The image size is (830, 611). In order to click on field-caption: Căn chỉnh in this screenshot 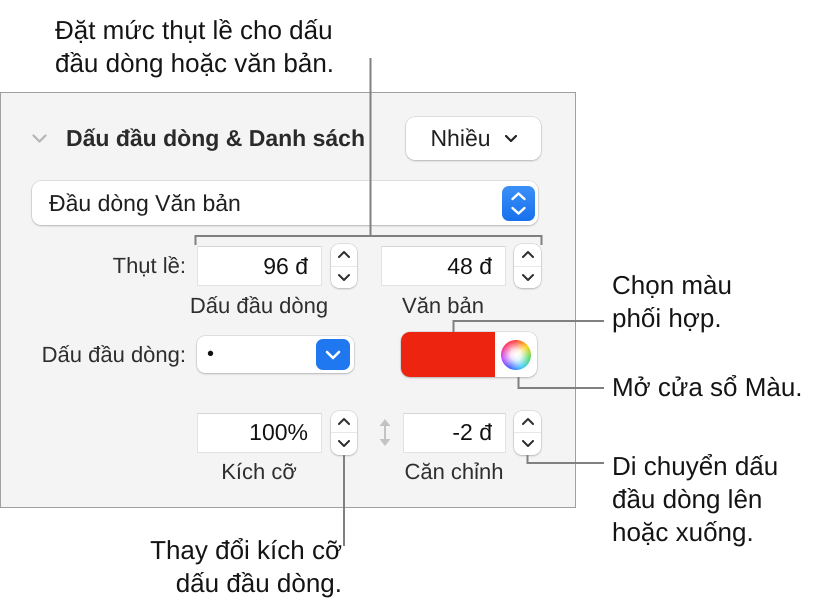, I will do `click(454, 472)`.